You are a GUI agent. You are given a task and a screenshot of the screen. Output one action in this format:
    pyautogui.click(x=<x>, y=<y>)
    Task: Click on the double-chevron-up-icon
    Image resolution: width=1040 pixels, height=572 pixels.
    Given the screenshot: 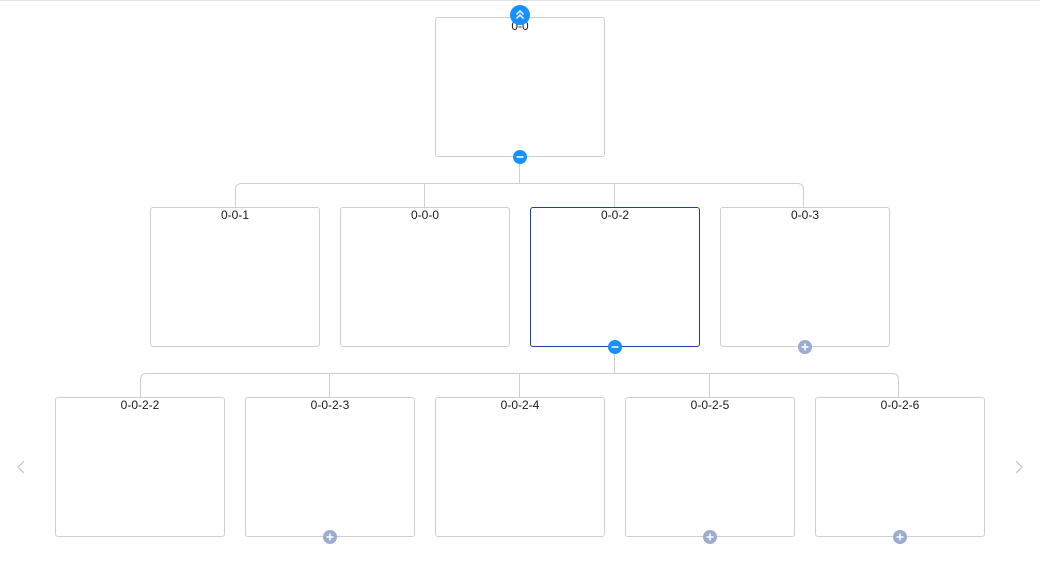 What is the action you would take?
    pyautogui.click(x=520, y=14)
    